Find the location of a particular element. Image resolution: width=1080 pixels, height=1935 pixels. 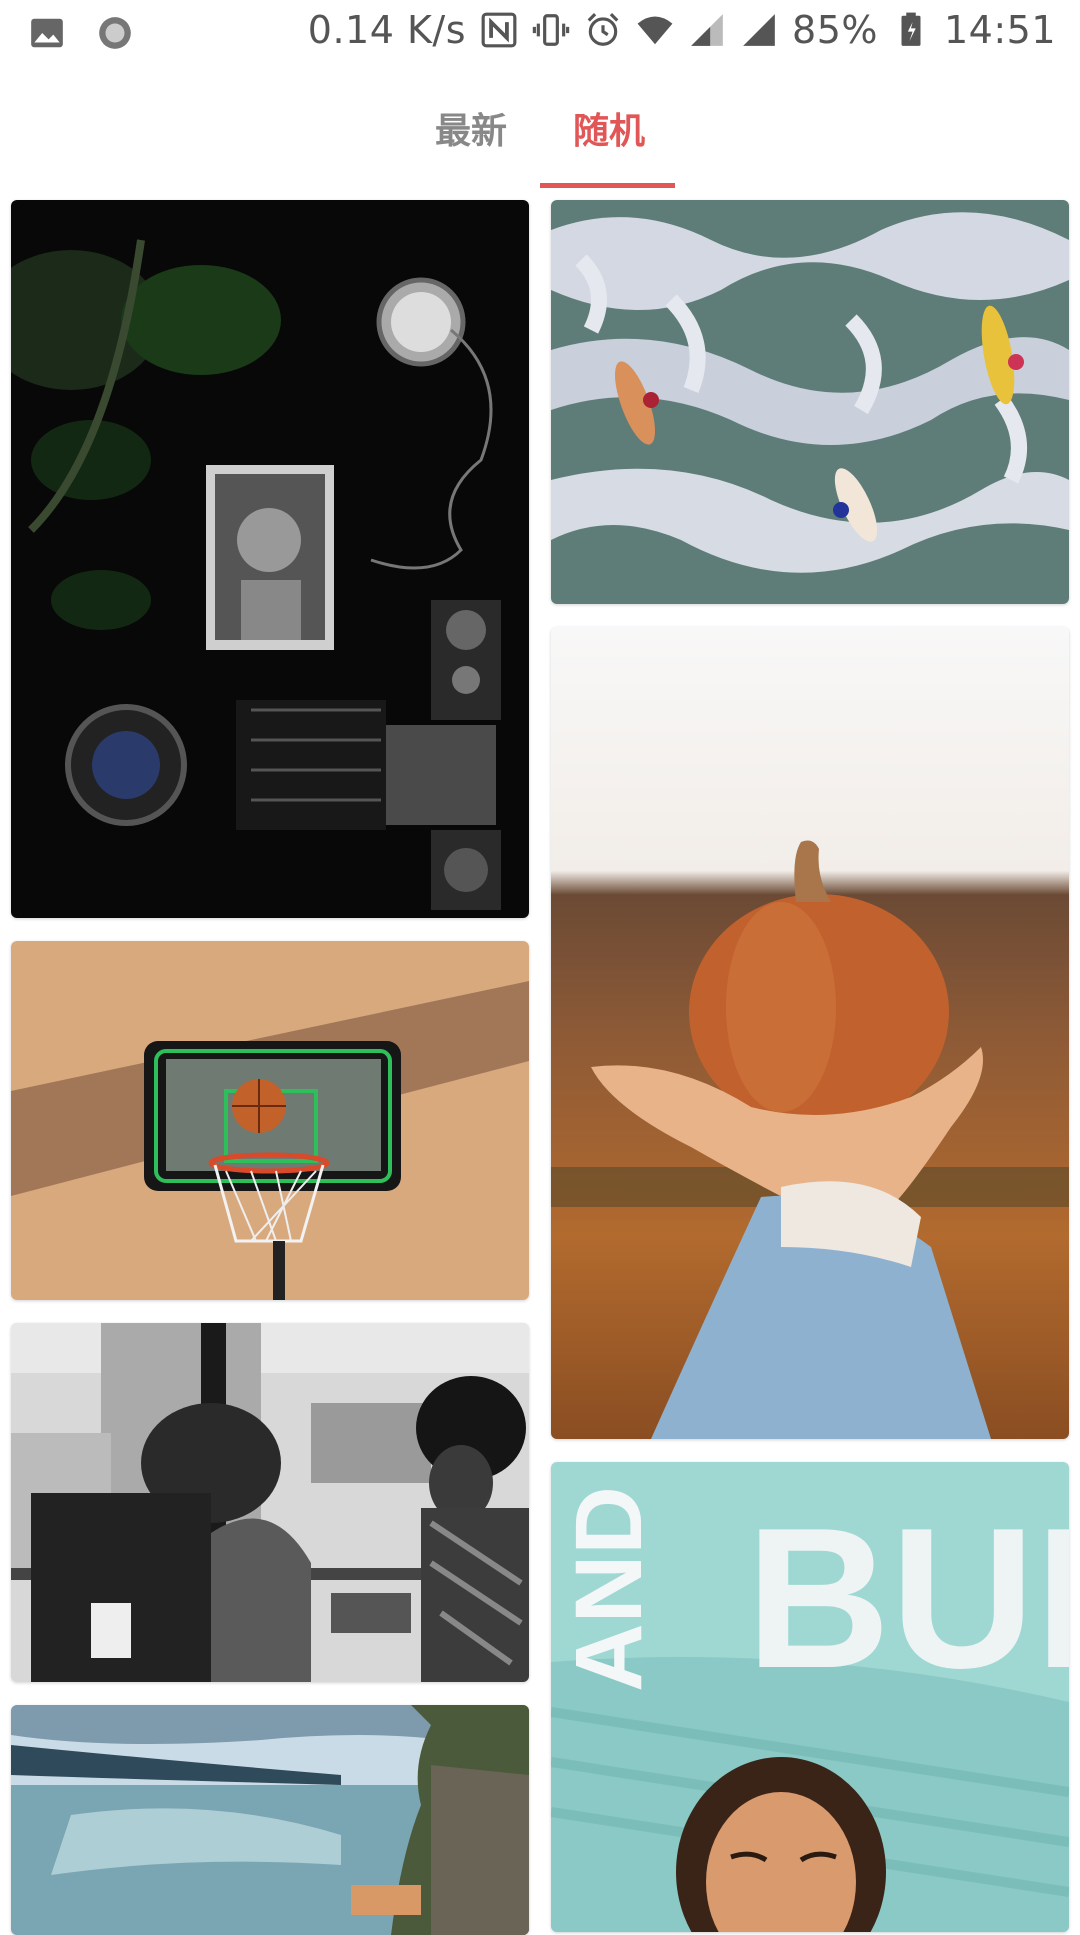

surfers-ocean-photo is located at coordinates (810, 402).